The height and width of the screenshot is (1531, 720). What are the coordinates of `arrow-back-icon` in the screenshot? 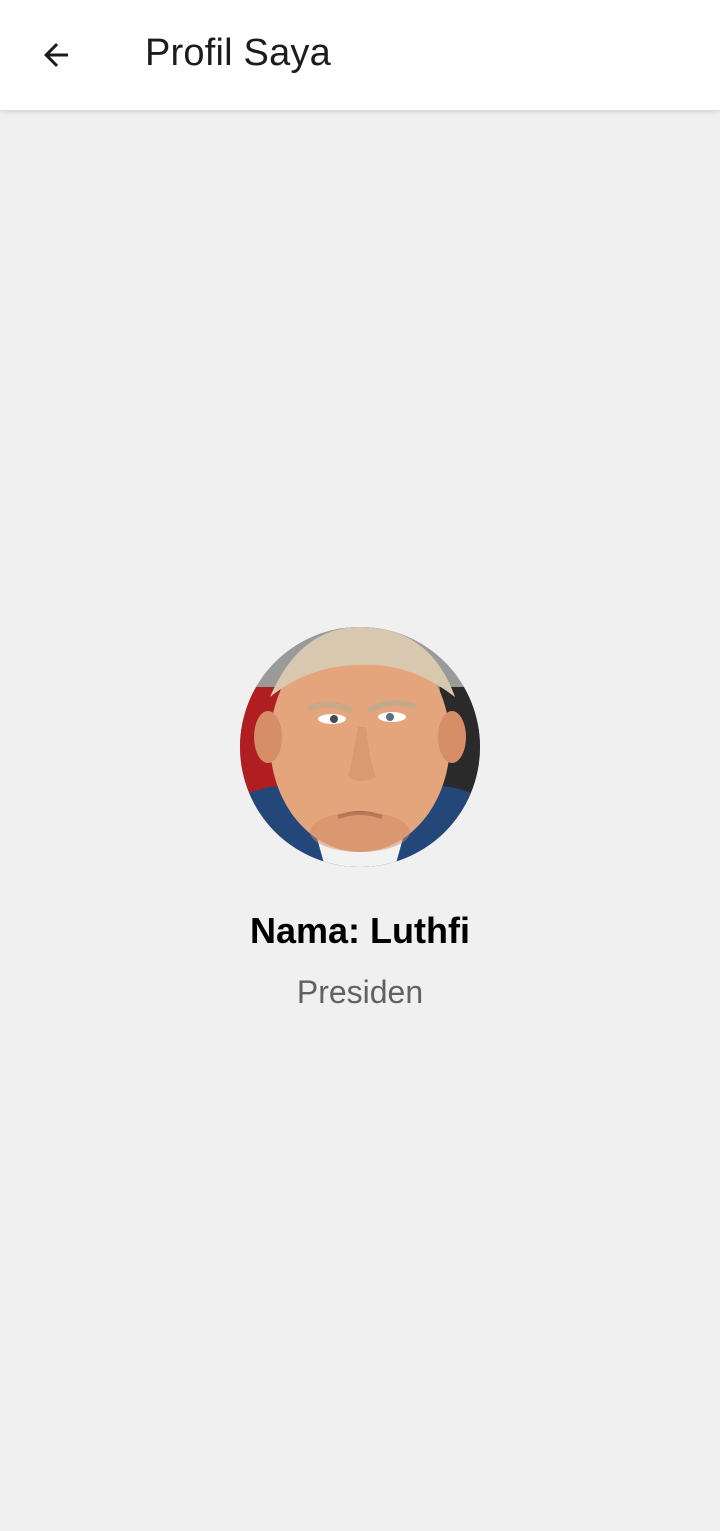 It's located at (56, 55).